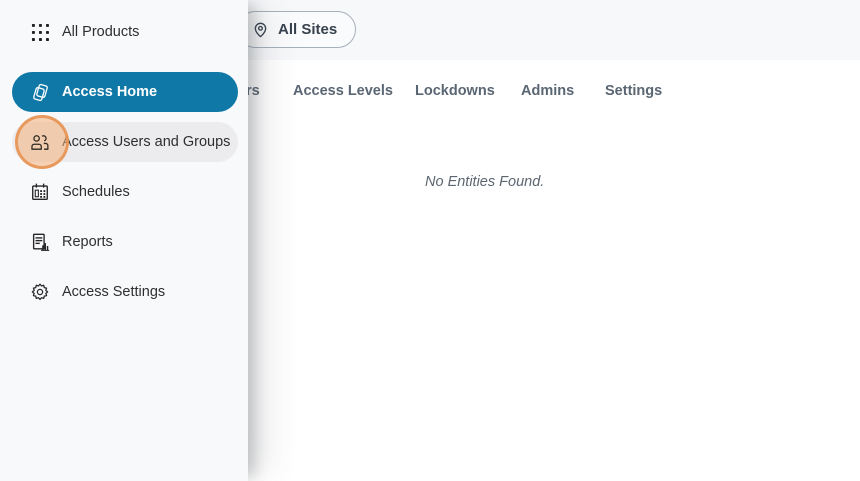 This screenshot has width=860, height=481. I want to click on tab-partial: rs, so click(253, 91).